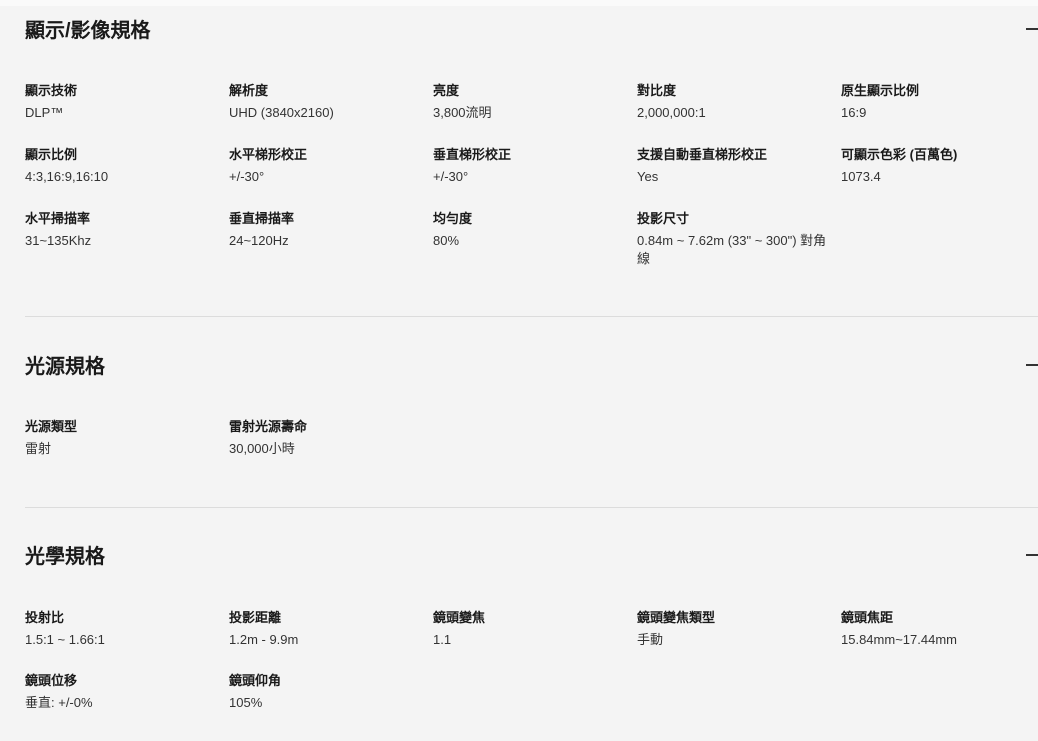 This screenshot has height=741, width=1038. I want to click on spec-display-technology: 顯示技術 DLP™, so click(122, 102).